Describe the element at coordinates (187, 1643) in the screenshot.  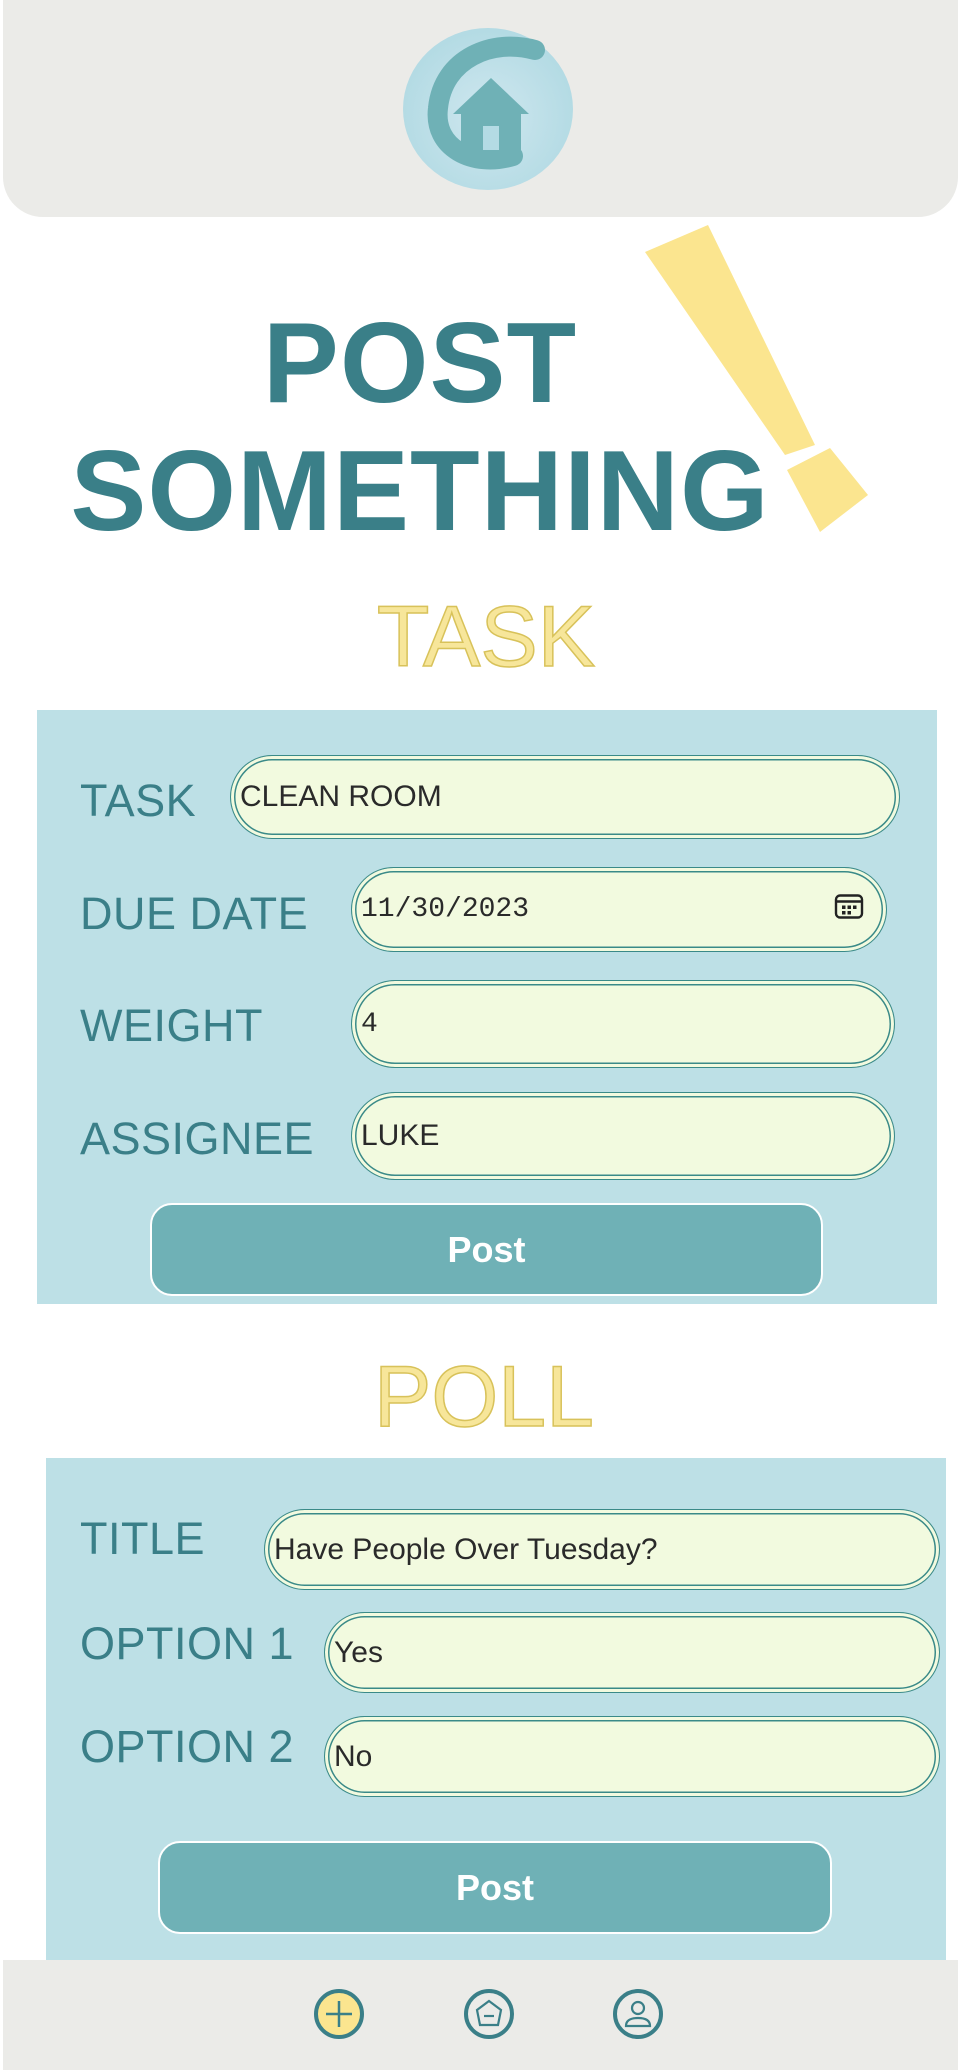
I see `option1-label: OPTION 1` at that location.